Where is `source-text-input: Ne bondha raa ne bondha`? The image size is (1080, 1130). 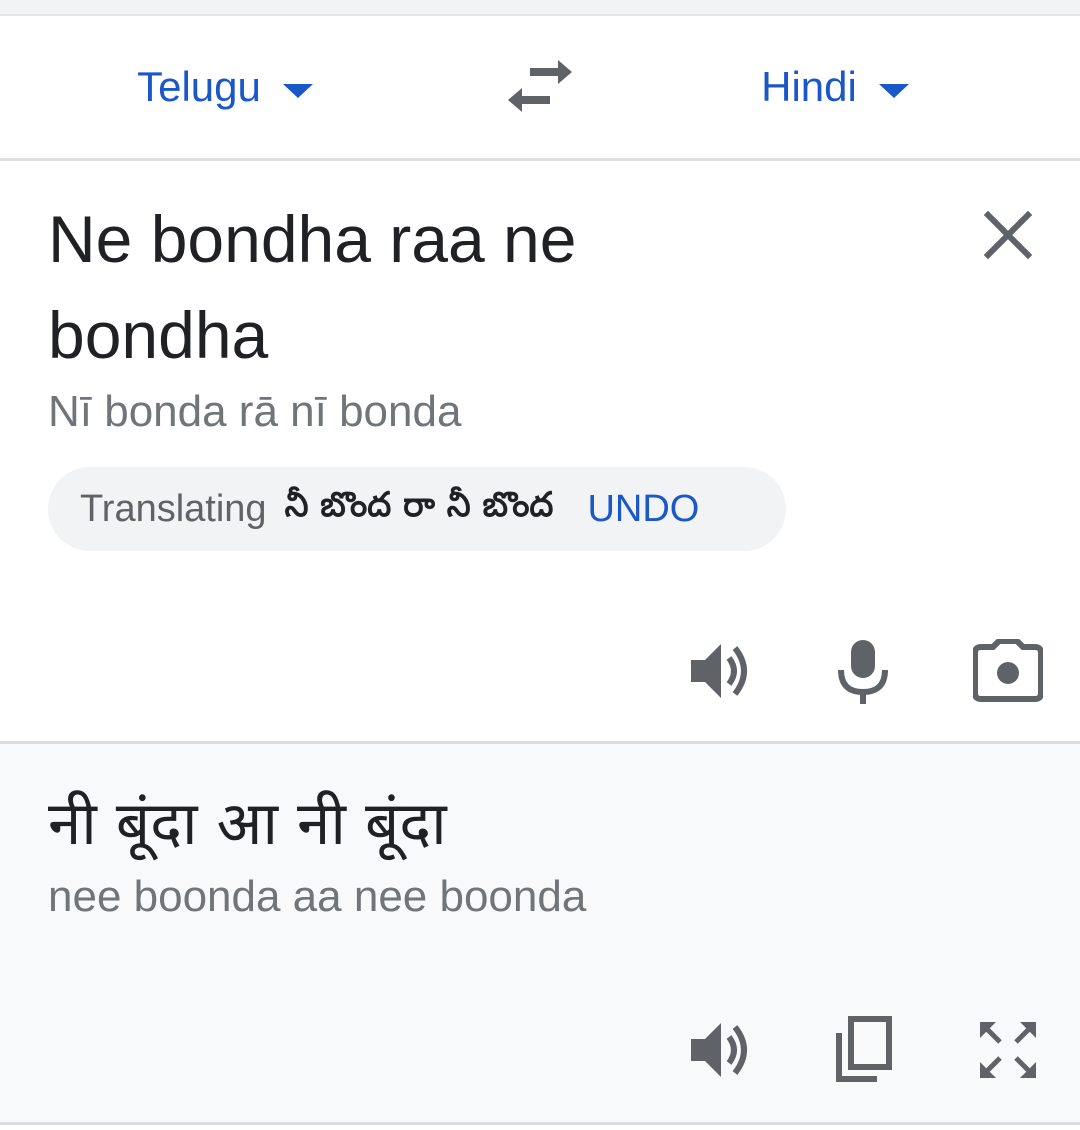 source-text-input: Ne bondha raa ne bondha is located at coordinates (398, 287).